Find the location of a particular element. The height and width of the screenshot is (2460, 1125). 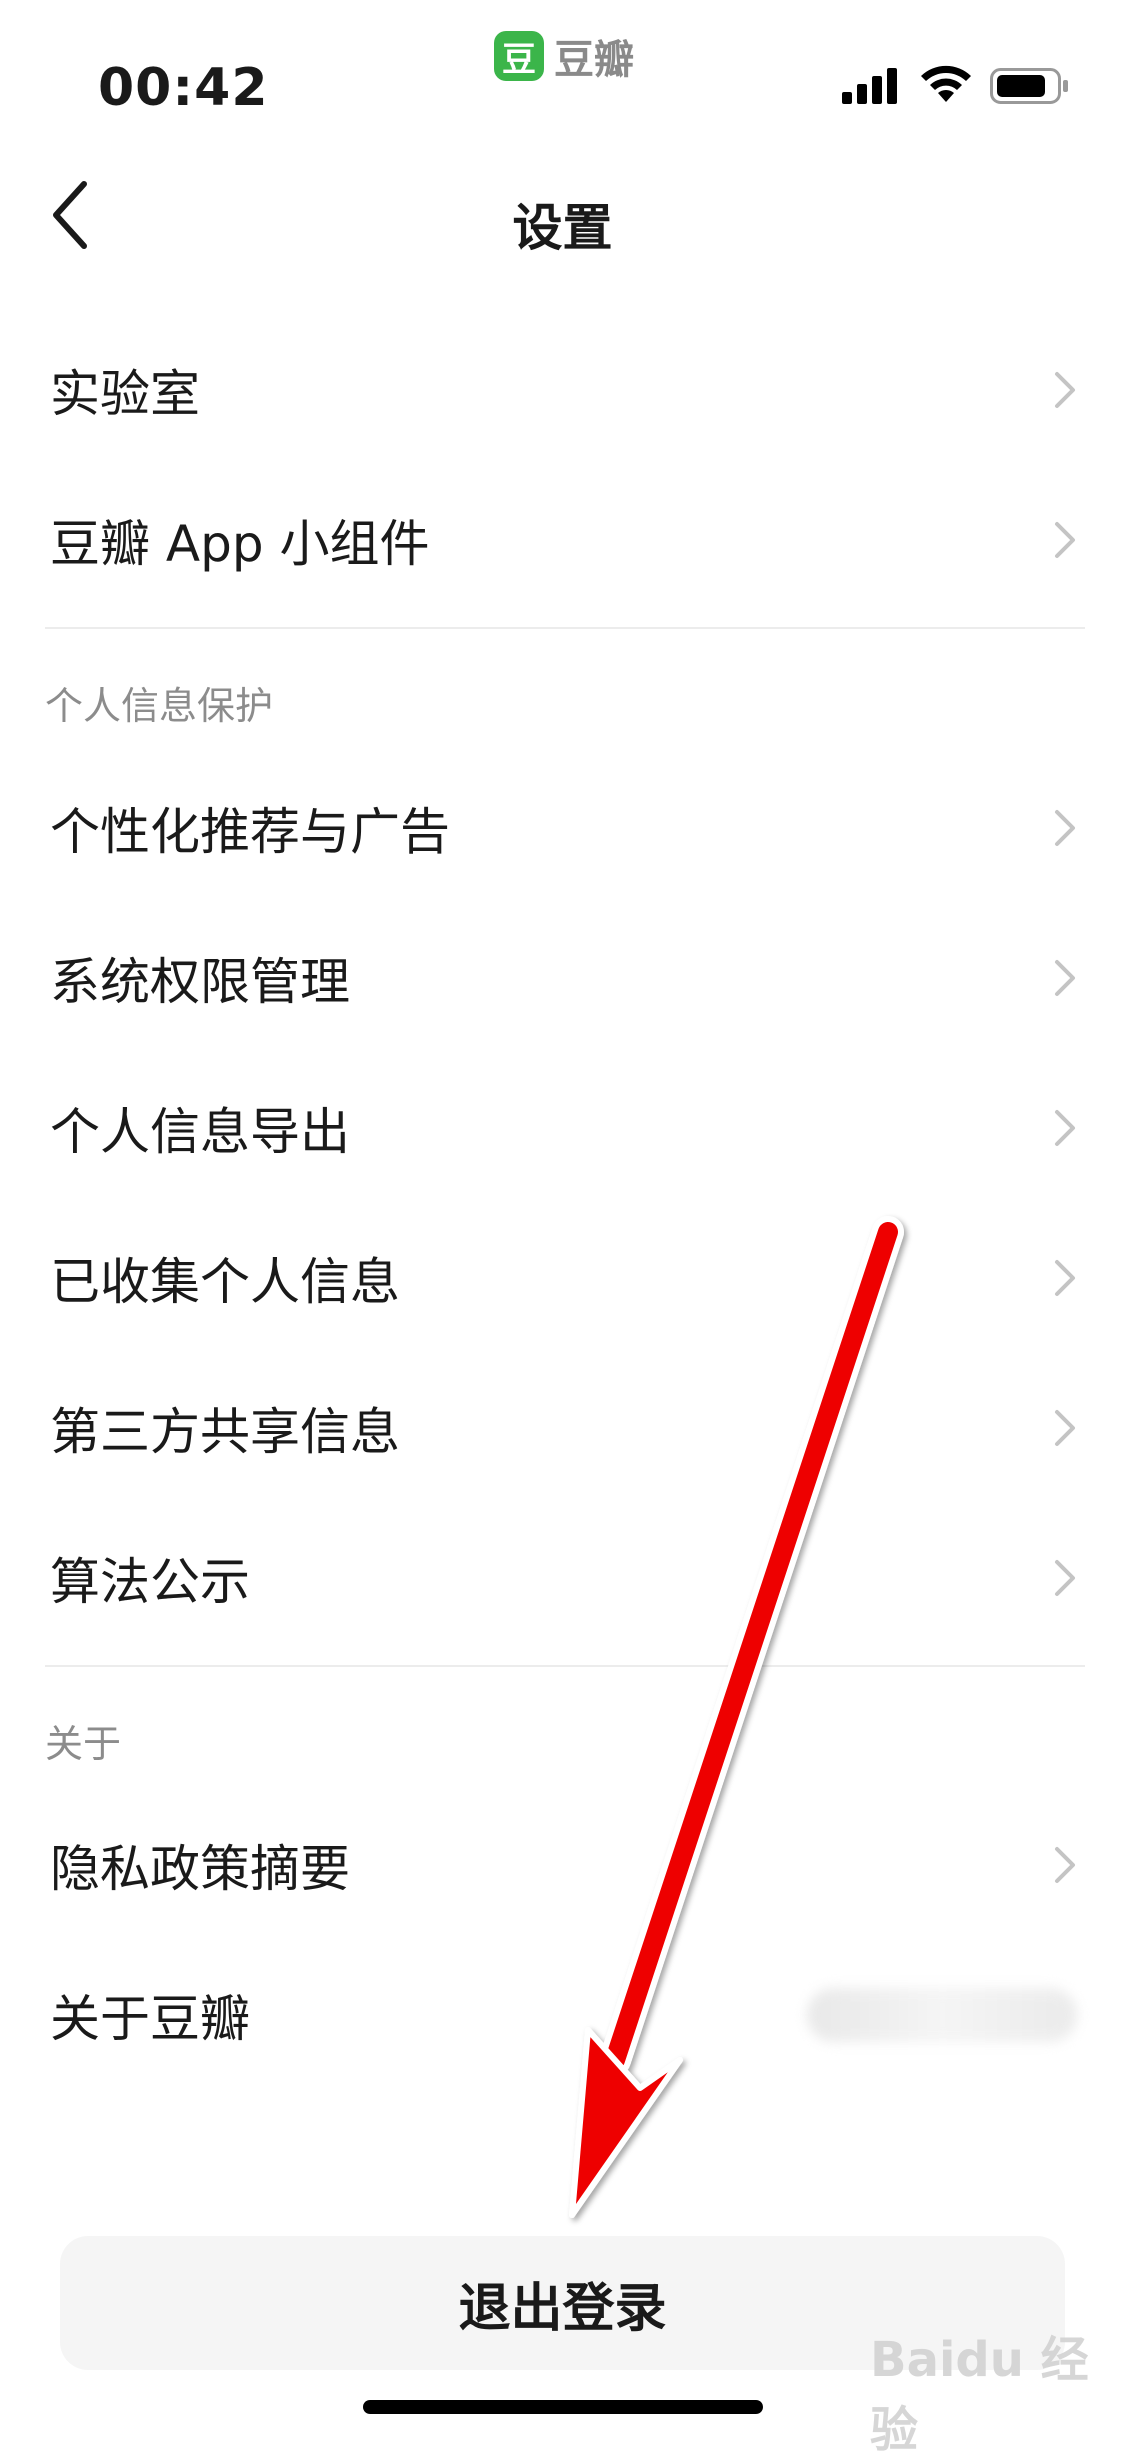

settings-item-privacy-summary: 隐私政策摘要 is located at coordinates (562, 1865).